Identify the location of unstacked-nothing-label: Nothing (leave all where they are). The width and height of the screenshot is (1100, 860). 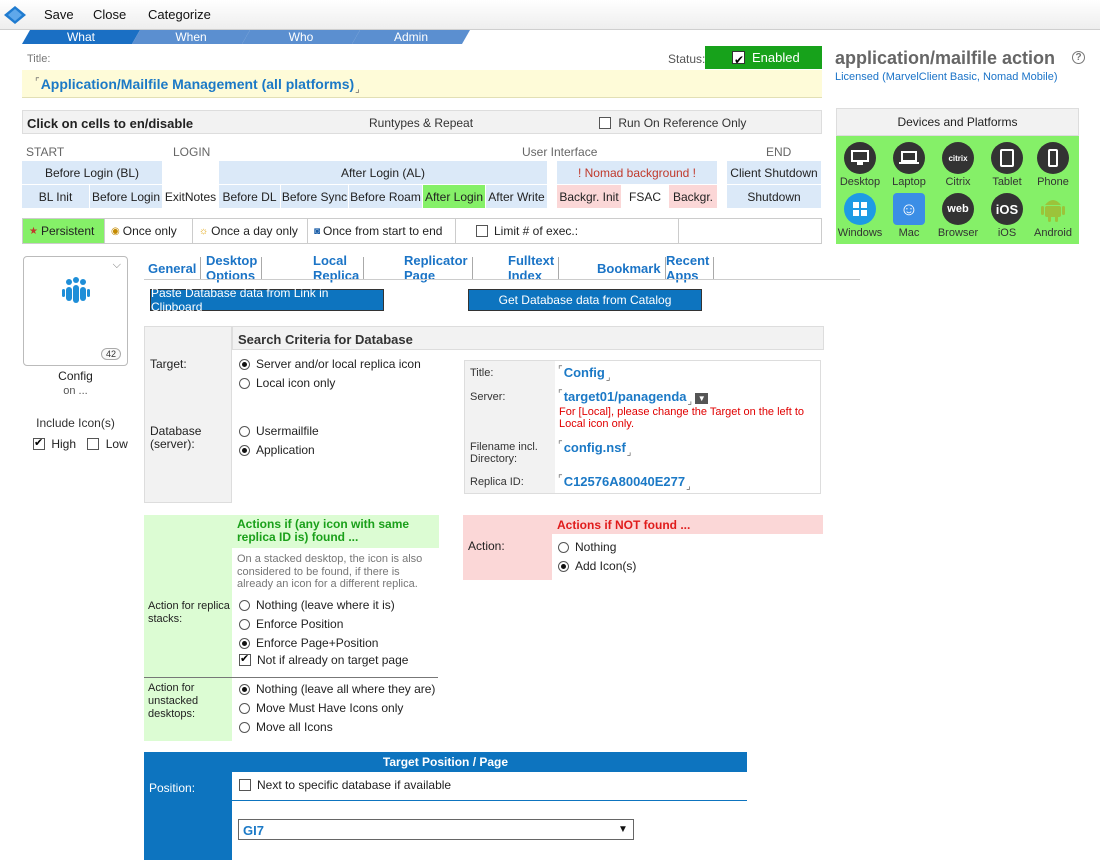
(346, 689).